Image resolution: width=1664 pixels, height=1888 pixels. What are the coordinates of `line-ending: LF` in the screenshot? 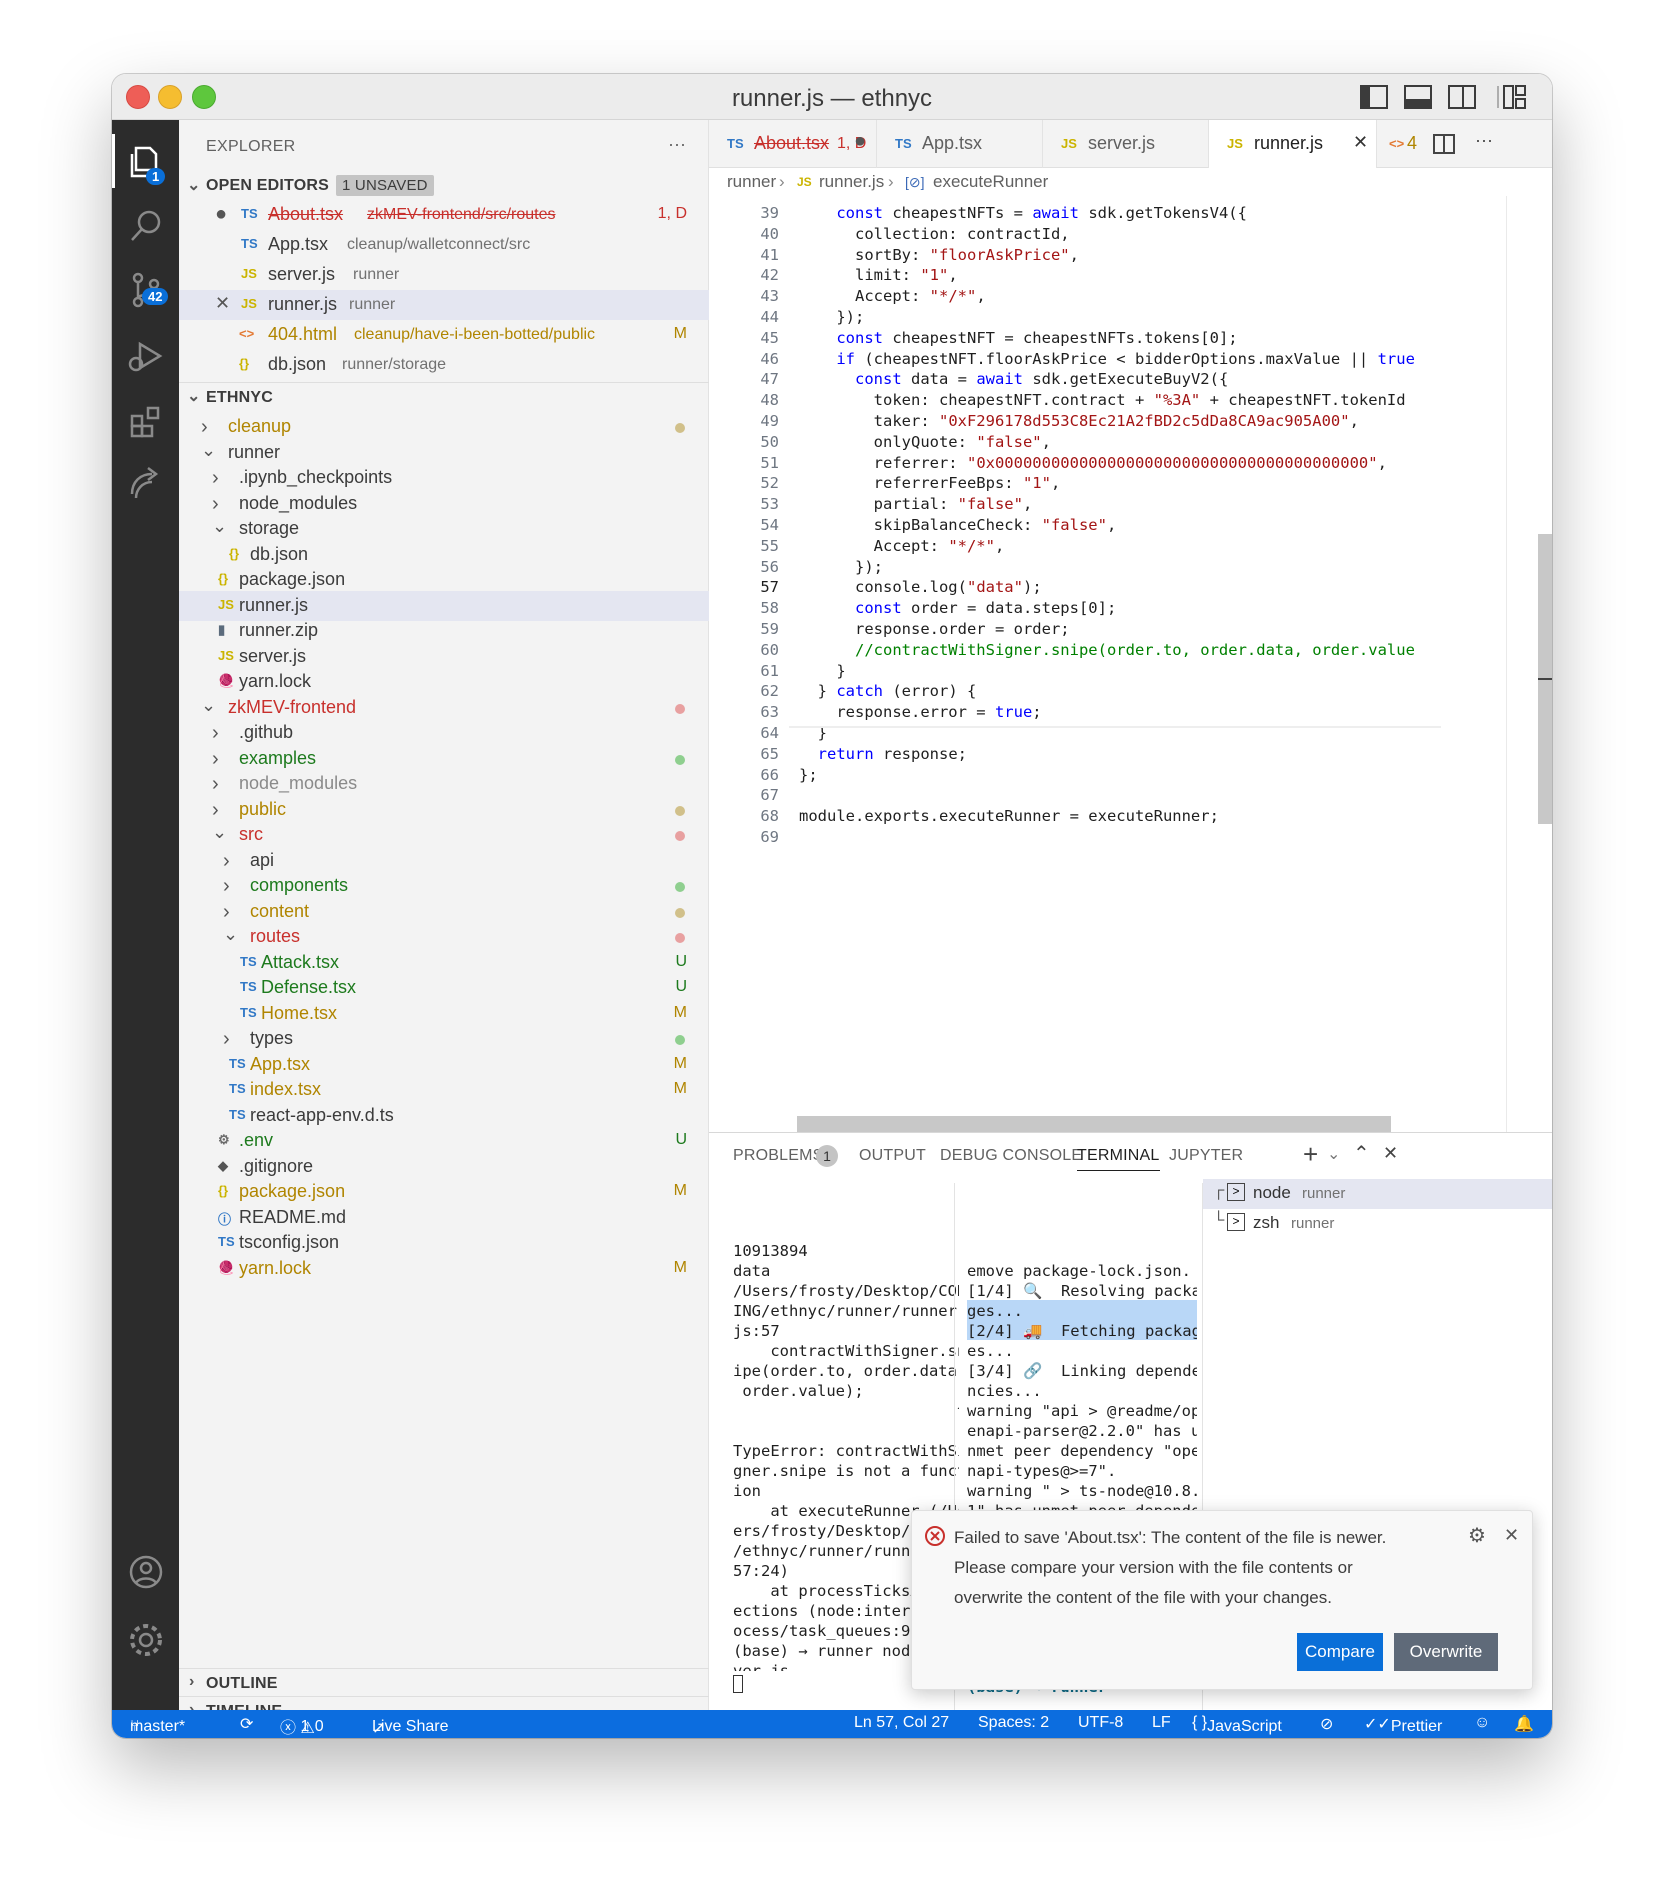 It's located at (1161, 1723).